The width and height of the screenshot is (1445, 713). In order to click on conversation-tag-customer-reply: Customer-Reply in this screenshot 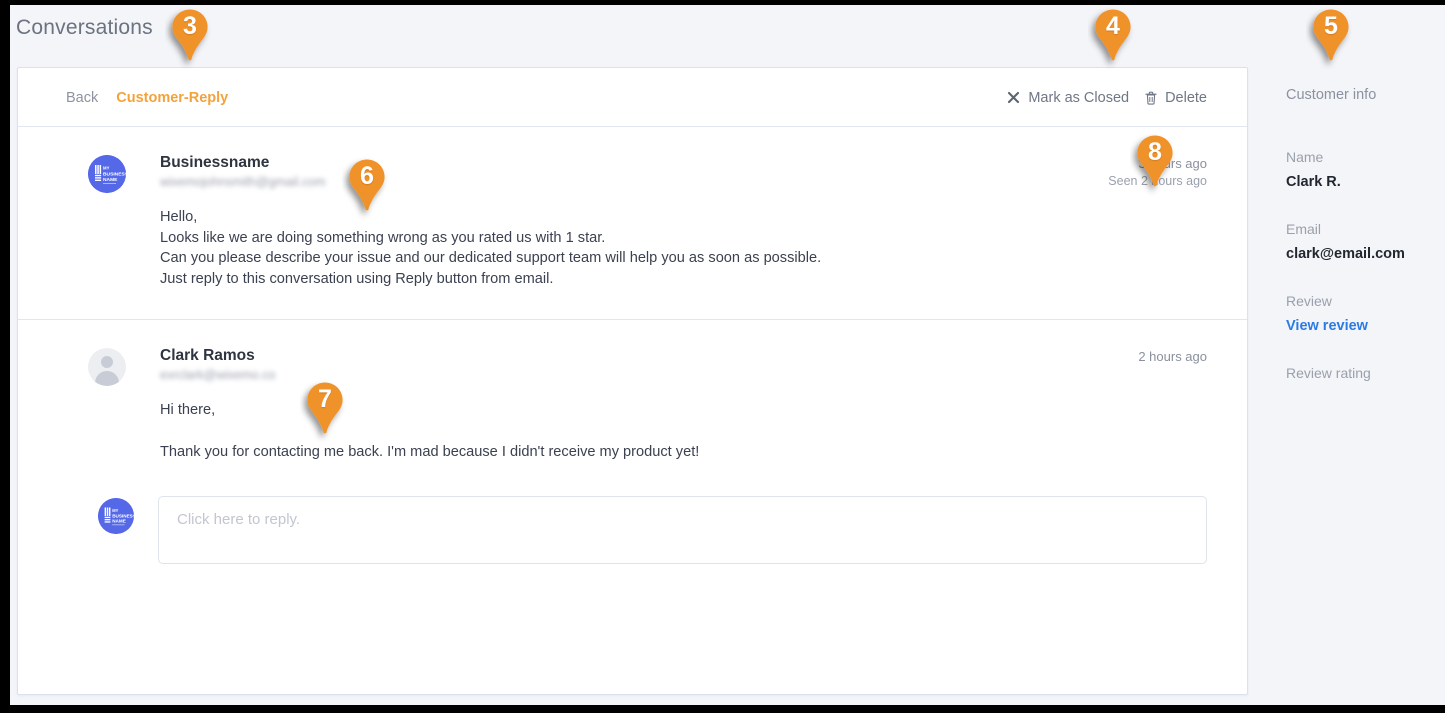, I will do `click(172, 98)`.